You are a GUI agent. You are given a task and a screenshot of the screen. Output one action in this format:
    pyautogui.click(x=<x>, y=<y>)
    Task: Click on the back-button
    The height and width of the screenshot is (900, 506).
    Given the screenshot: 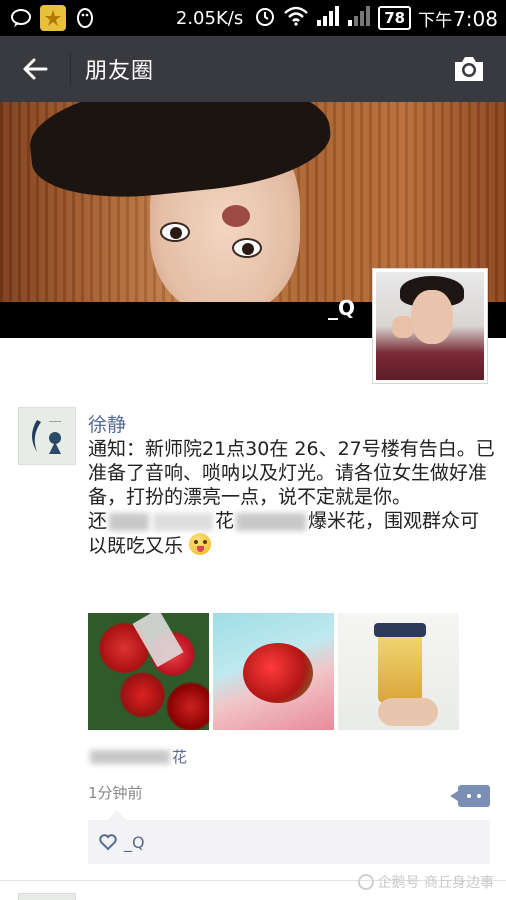 What is the action you would take?
    pyautogui.click(x=35, y=69)
    